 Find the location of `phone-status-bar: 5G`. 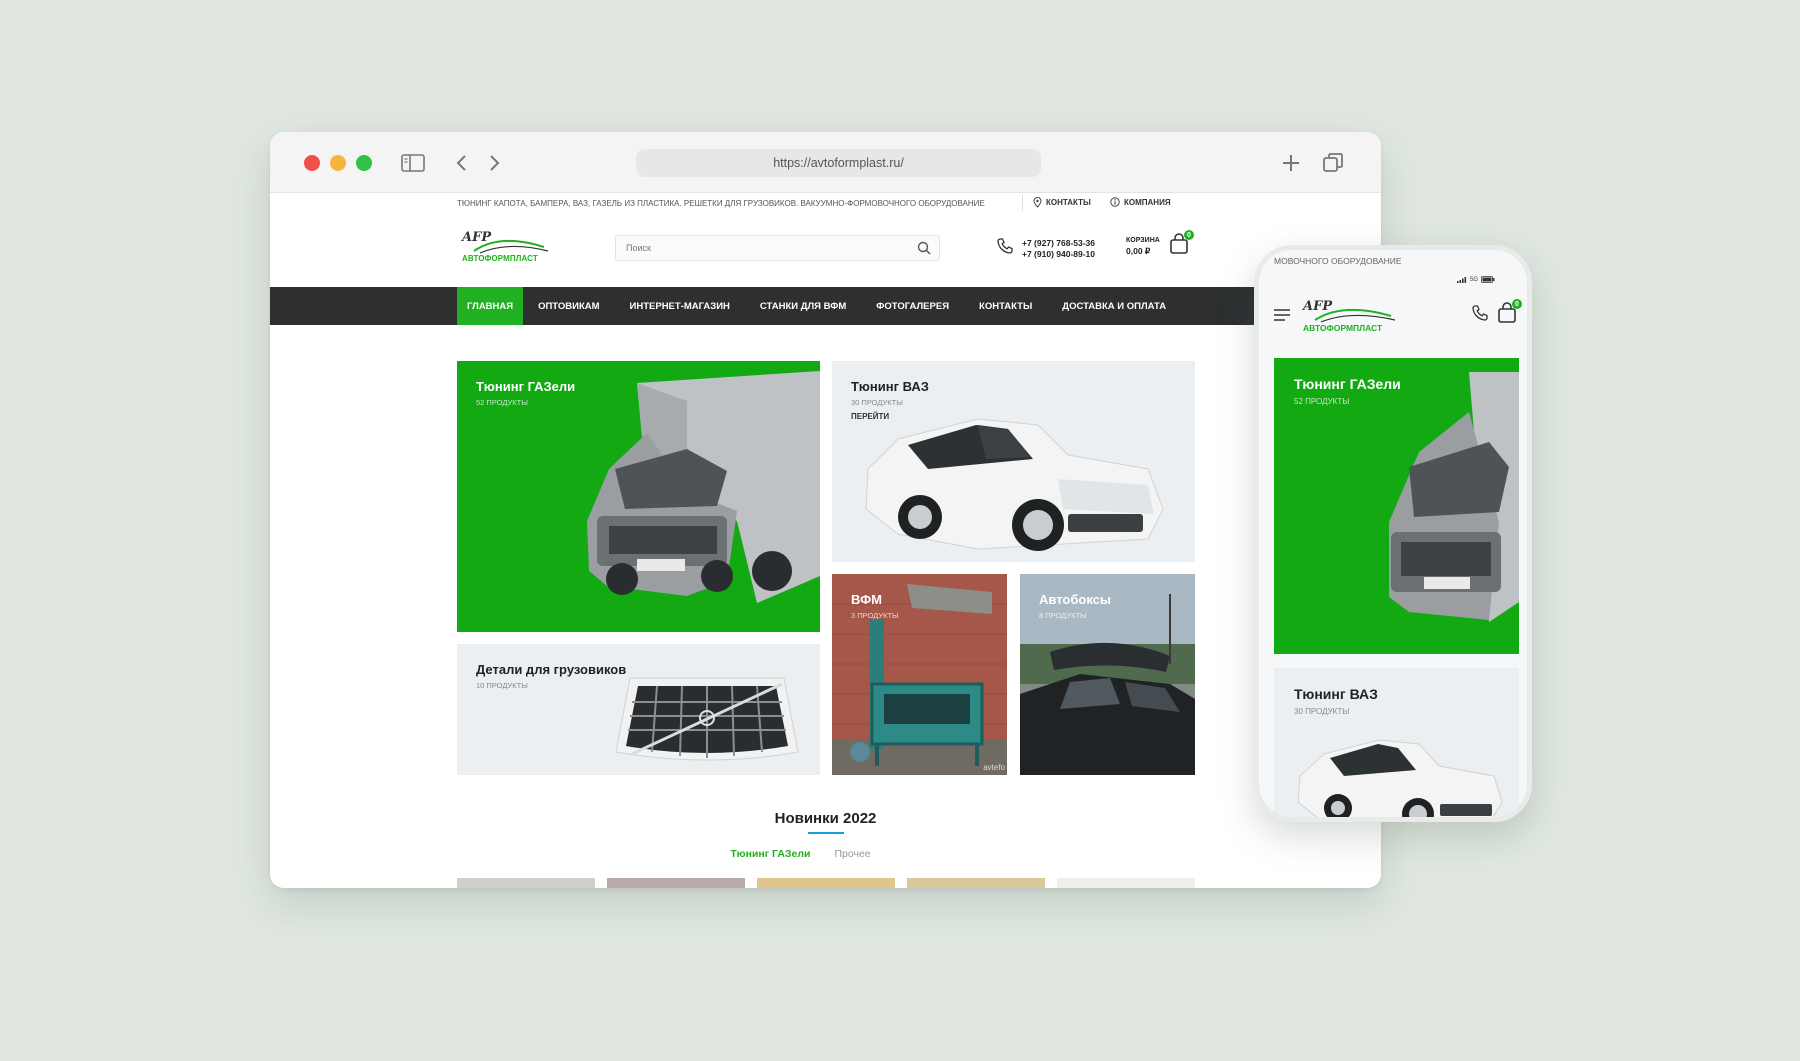

phone-status-bar: 5G is located at coordinates (1475, 279).